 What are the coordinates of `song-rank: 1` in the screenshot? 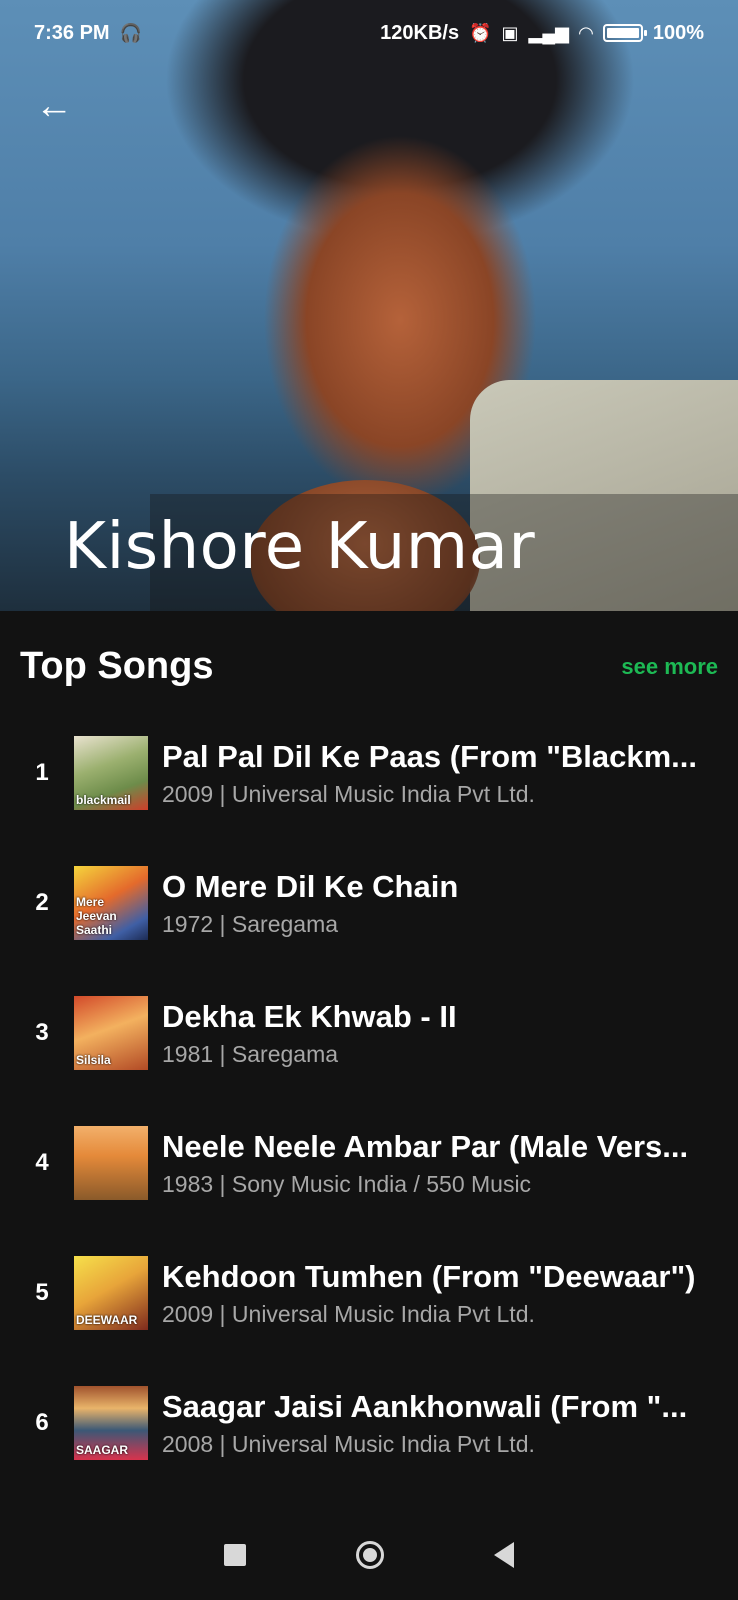 It's located at (42, 772).